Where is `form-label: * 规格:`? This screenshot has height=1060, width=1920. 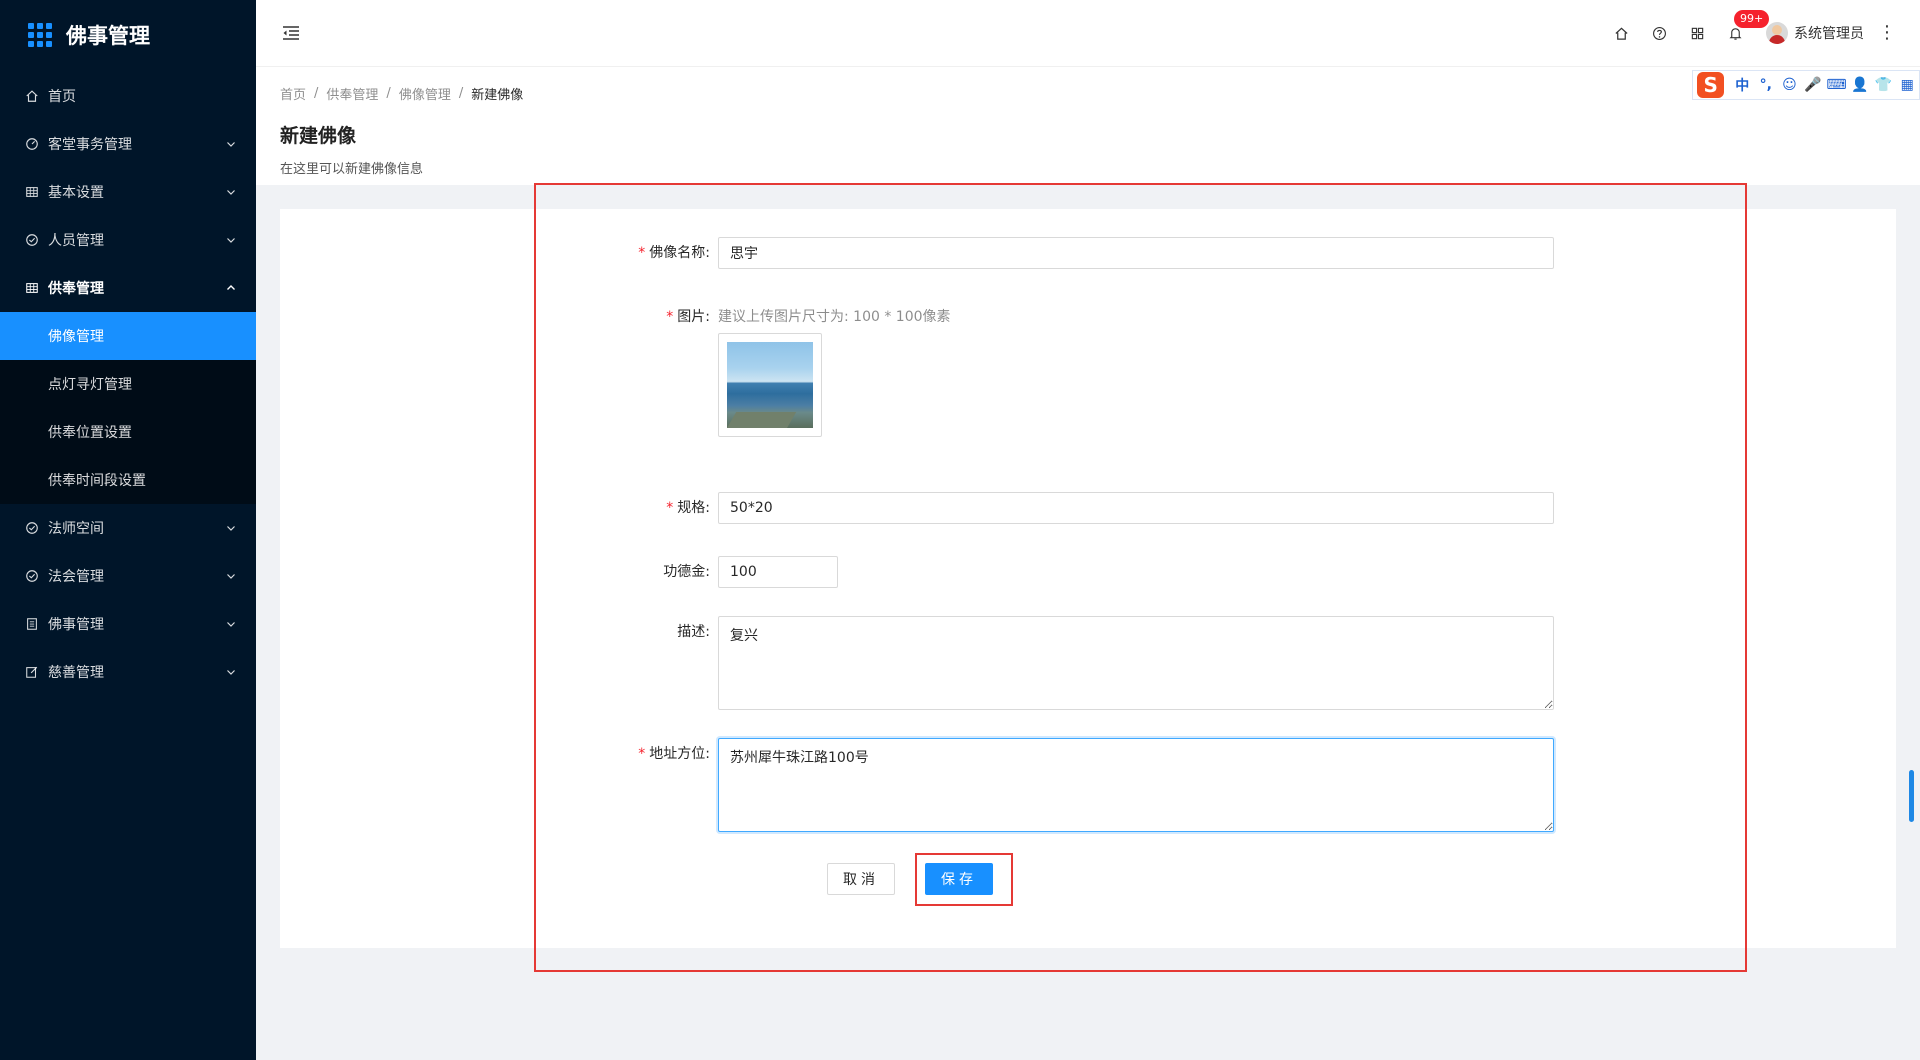
form-label: * 规格: is located at coordinates (688, 508).